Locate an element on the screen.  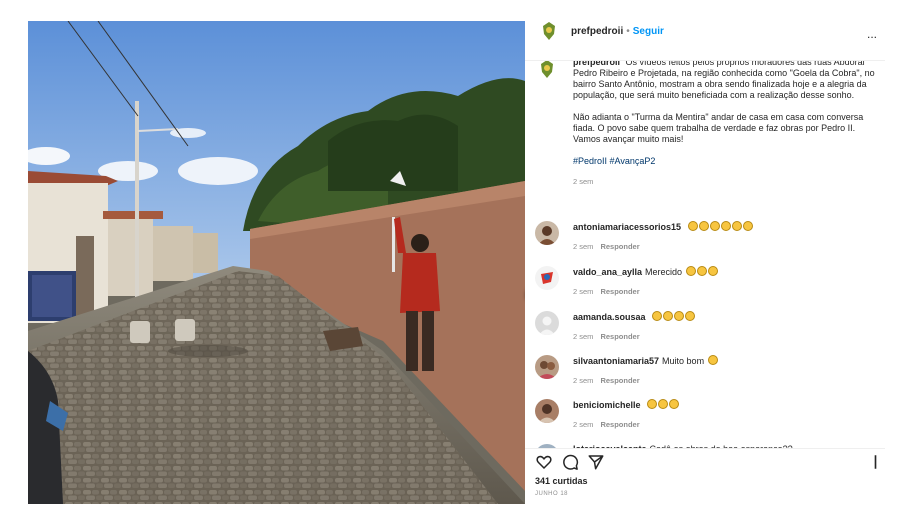
action-icons is located at coordinates (570, 464).